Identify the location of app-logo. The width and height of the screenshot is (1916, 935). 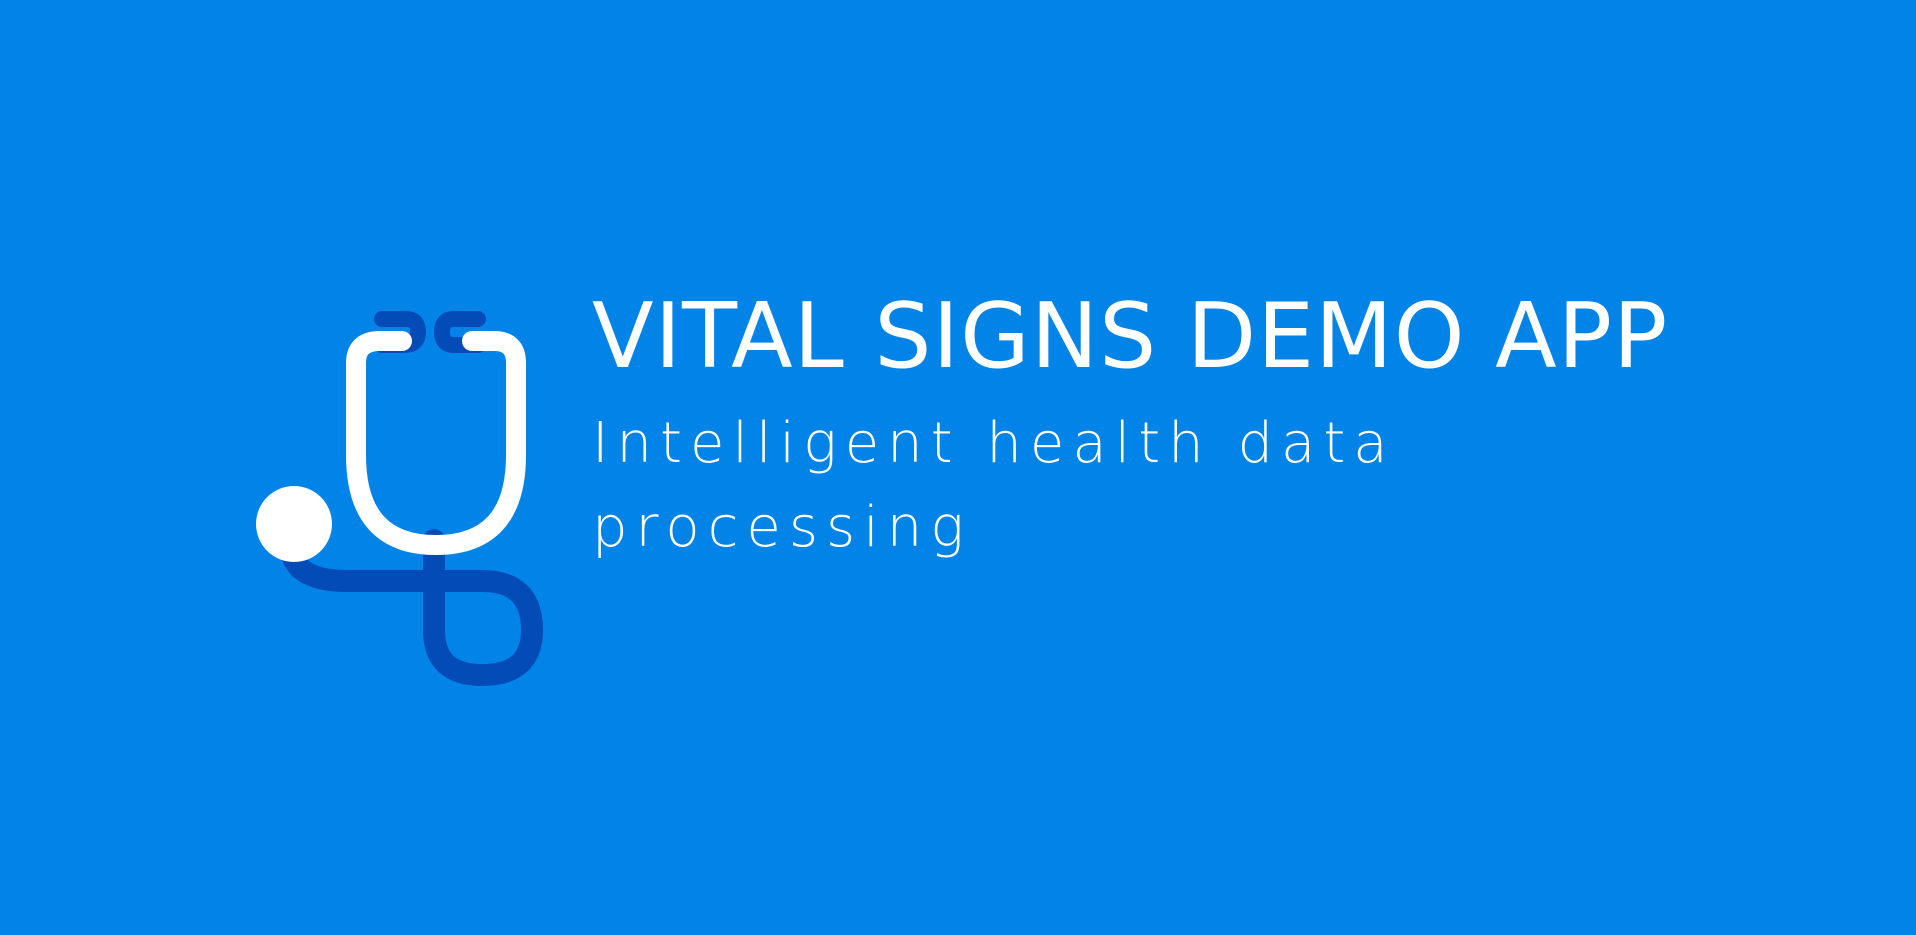
(399, 498).